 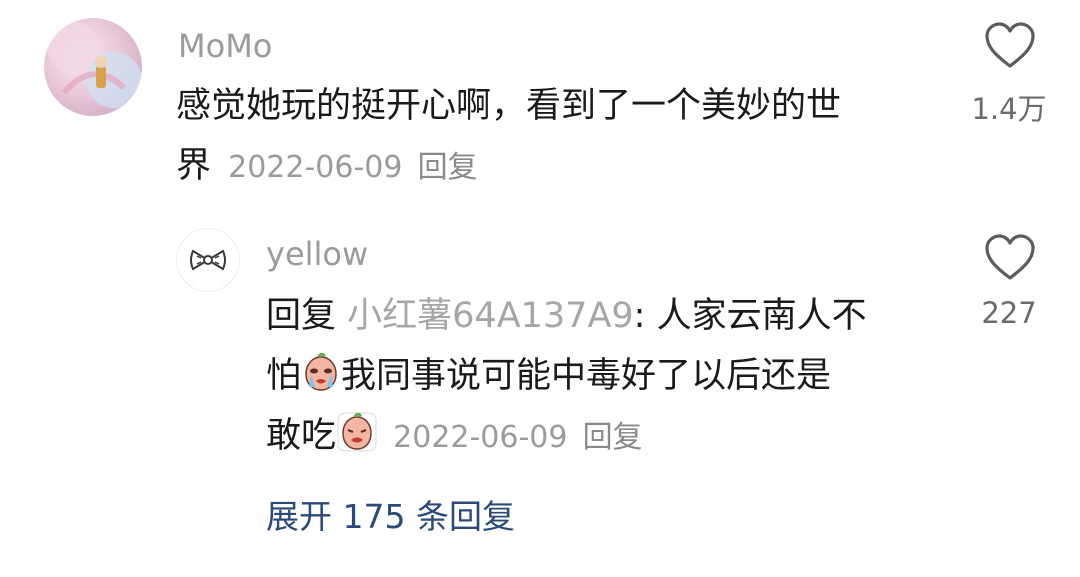 I want to click on comment-date: 2022-06-09, so click(x=315, y=167).